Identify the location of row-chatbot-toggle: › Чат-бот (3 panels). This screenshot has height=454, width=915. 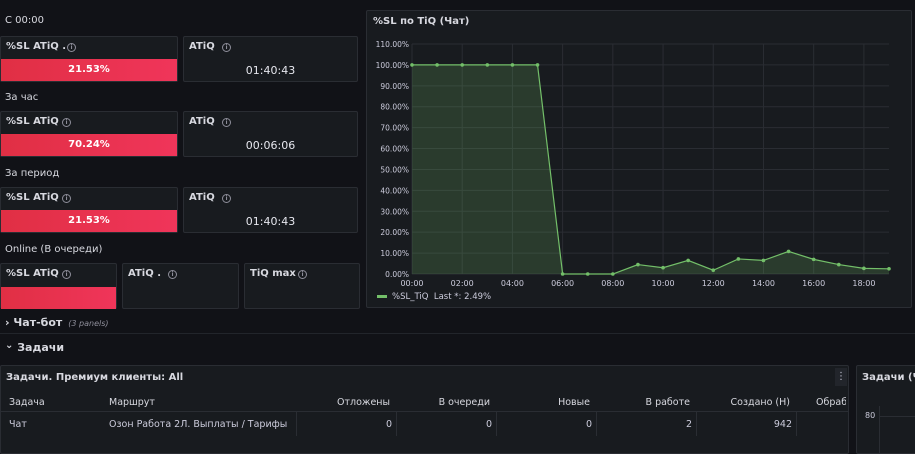
(57, 322).